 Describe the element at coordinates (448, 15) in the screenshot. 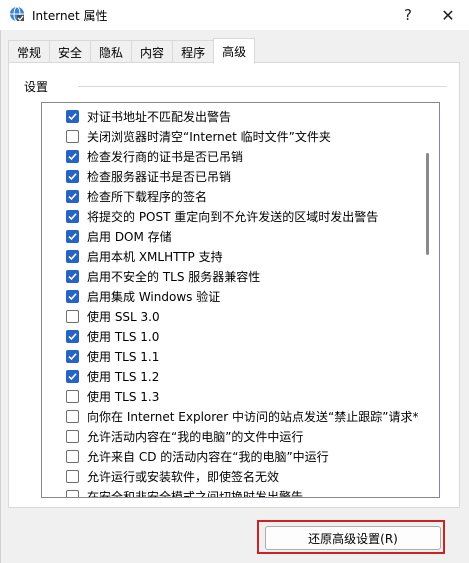

I see `close-button: ✕` at that location.